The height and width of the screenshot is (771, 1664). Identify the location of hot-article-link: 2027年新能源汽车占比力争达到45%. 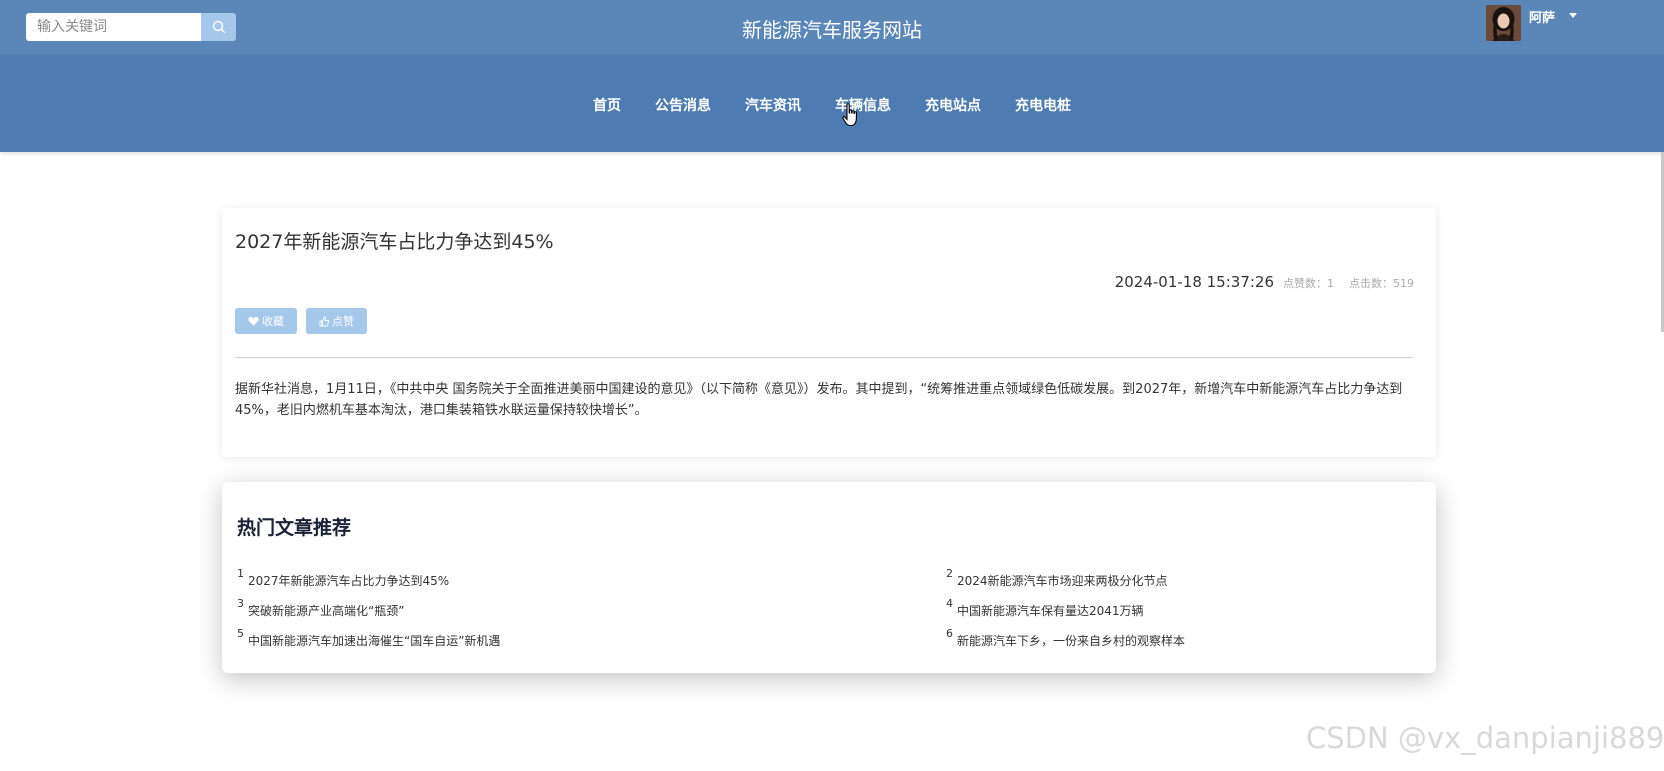
(348, 580).